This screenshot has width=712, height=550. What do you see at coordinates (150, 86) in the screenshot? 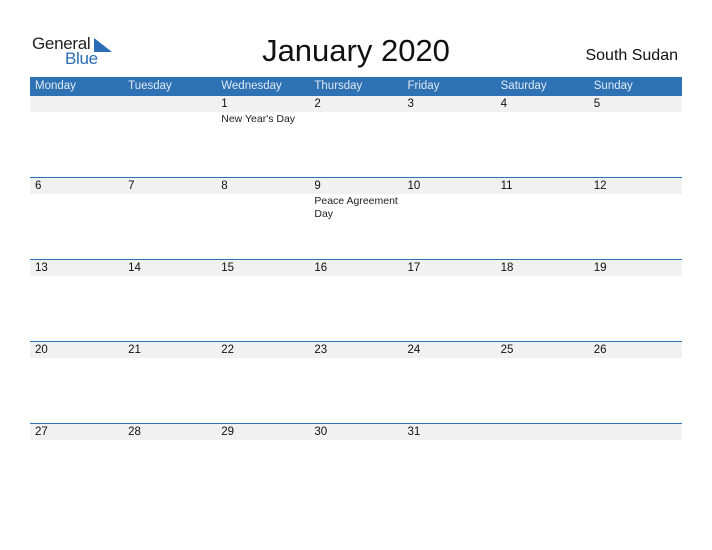
I see `weekday-tuesday: Tuesday` at bounding box center [150, 86].